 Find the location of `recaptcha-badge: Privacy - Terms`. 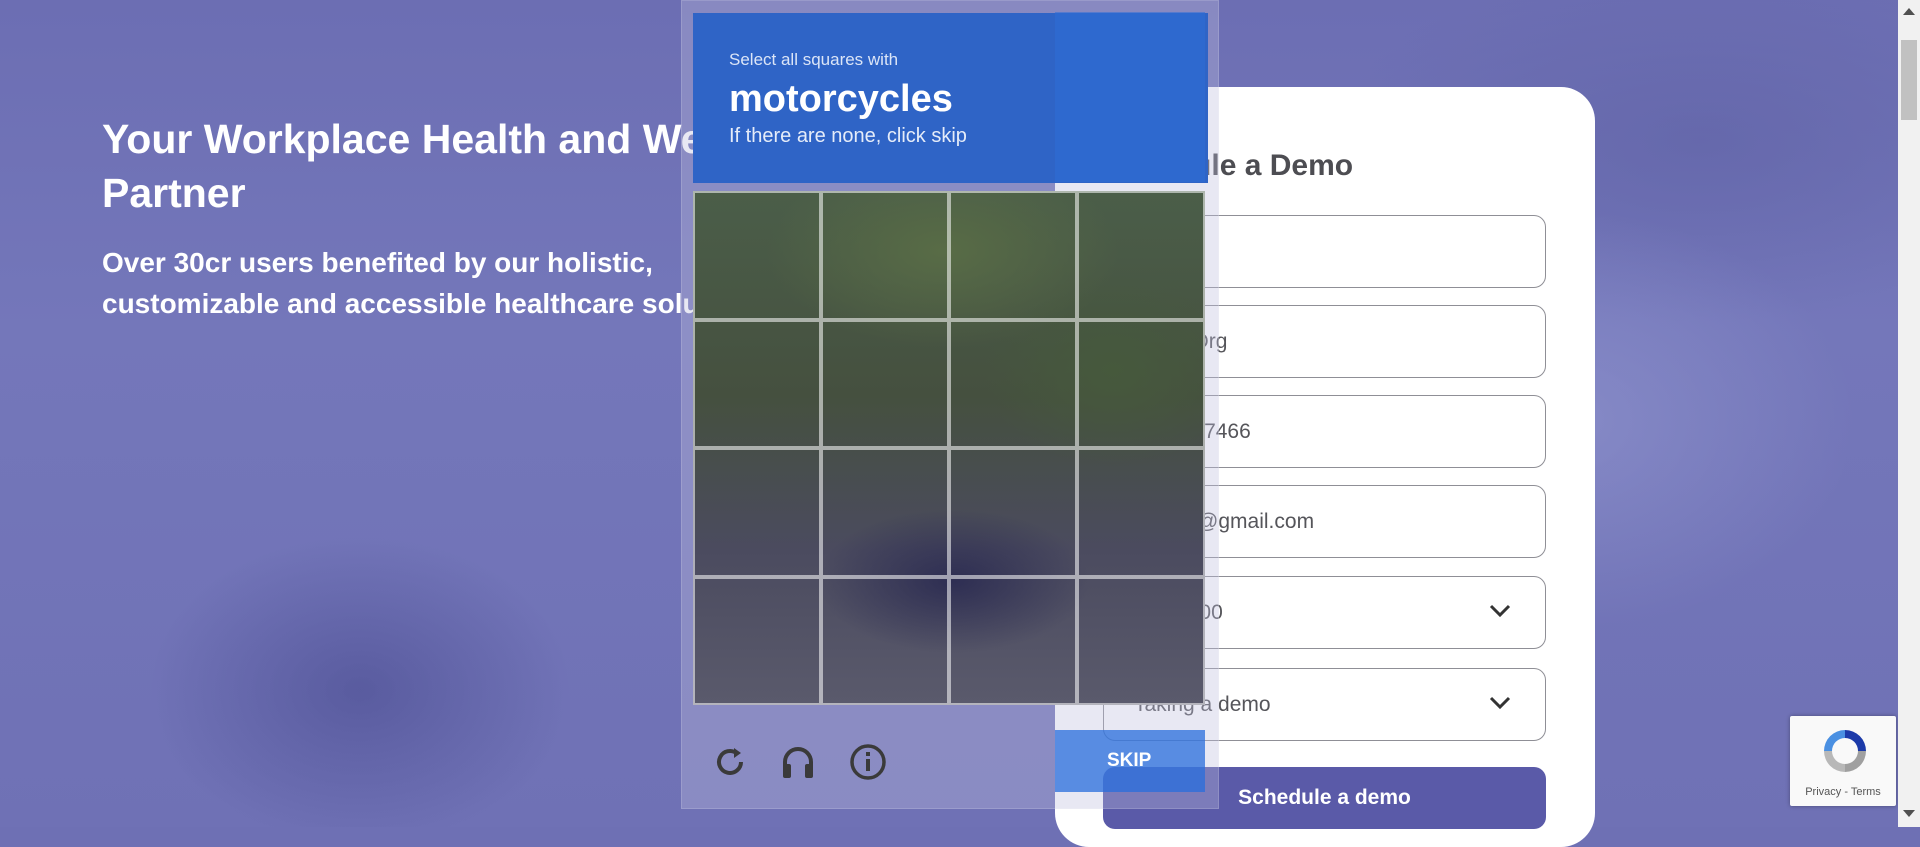

recaptcha-badge: Privacy - Terms is located at coordinates (1843, 761).